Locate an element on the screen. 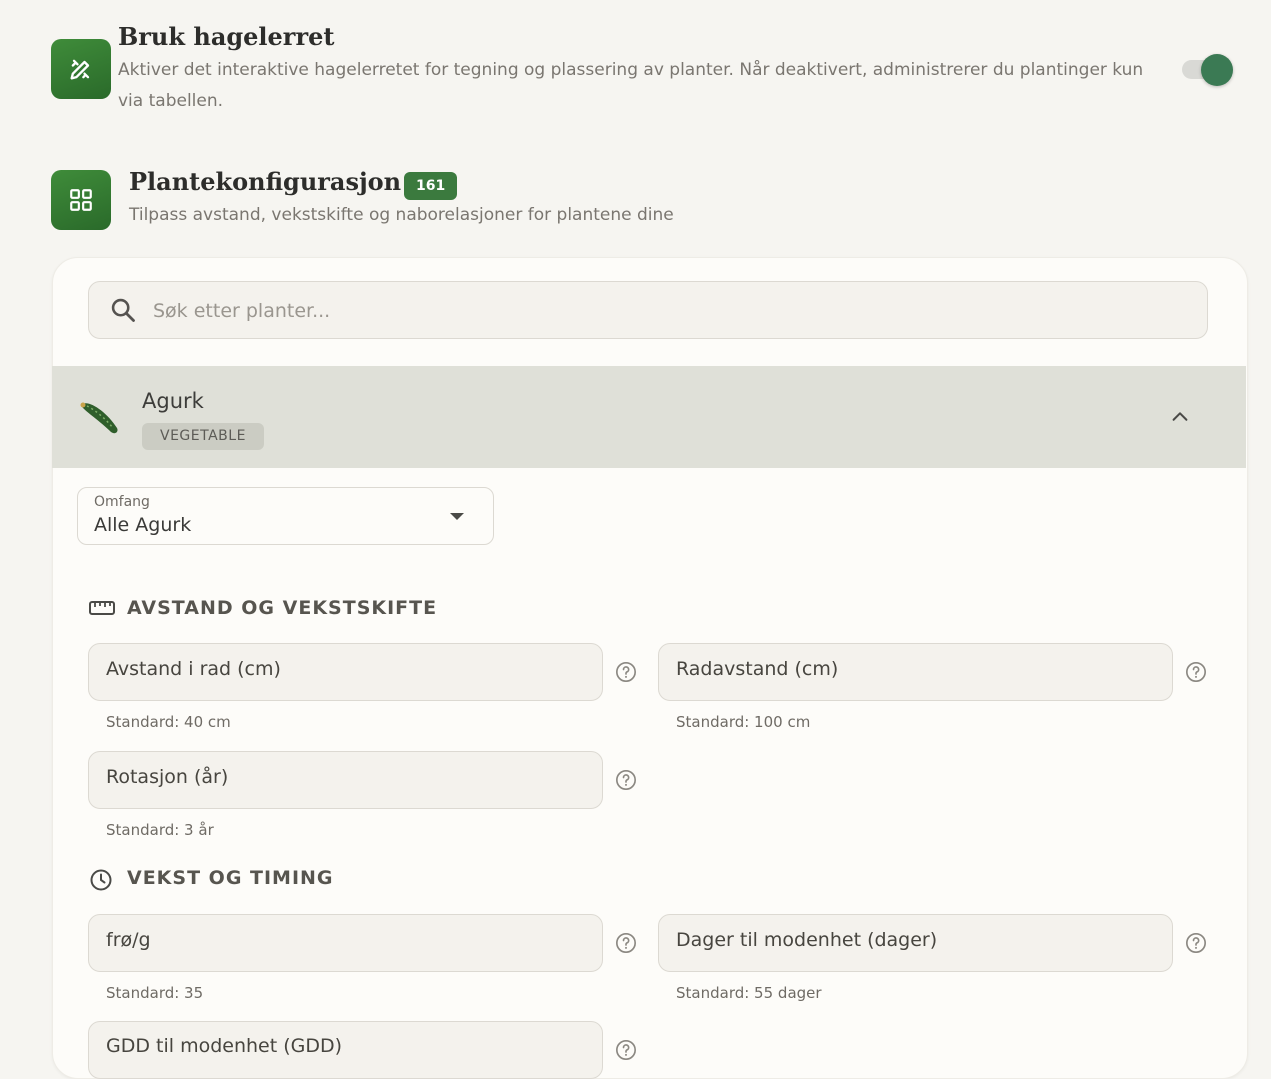 The height and width of the screenshot is (1079, 1271). plant-config-icon is located at coordinates (81, 200).